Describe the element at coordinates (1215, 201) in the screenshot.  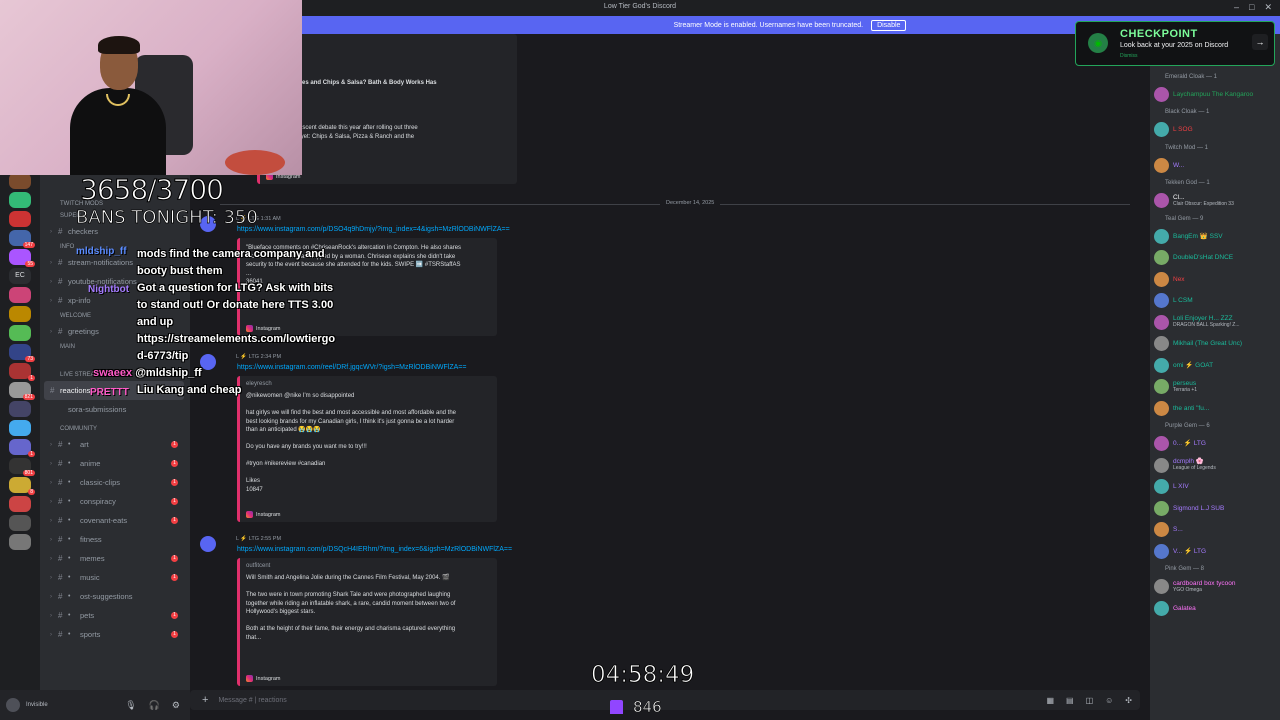
I see `member-item: Cl... Clair Obscur: Expedition 33` at that location.